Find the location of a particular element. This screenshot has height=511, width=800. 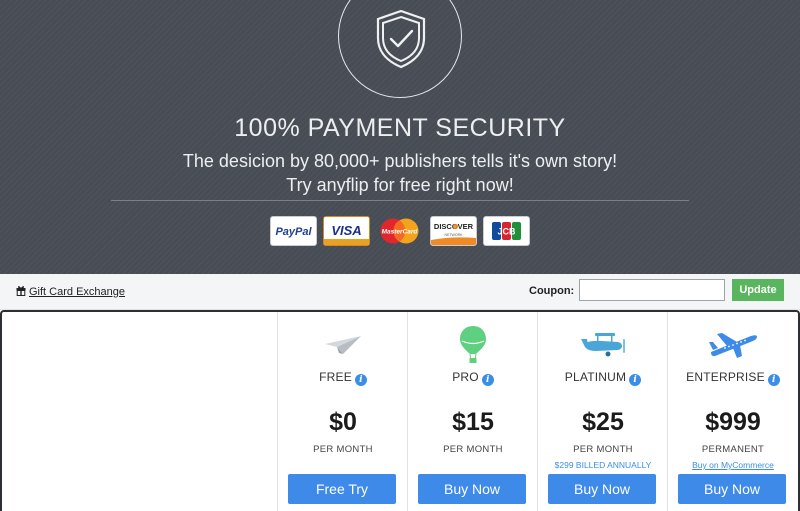

coupon-label: Coupon: is located at coordinates (552, 291).